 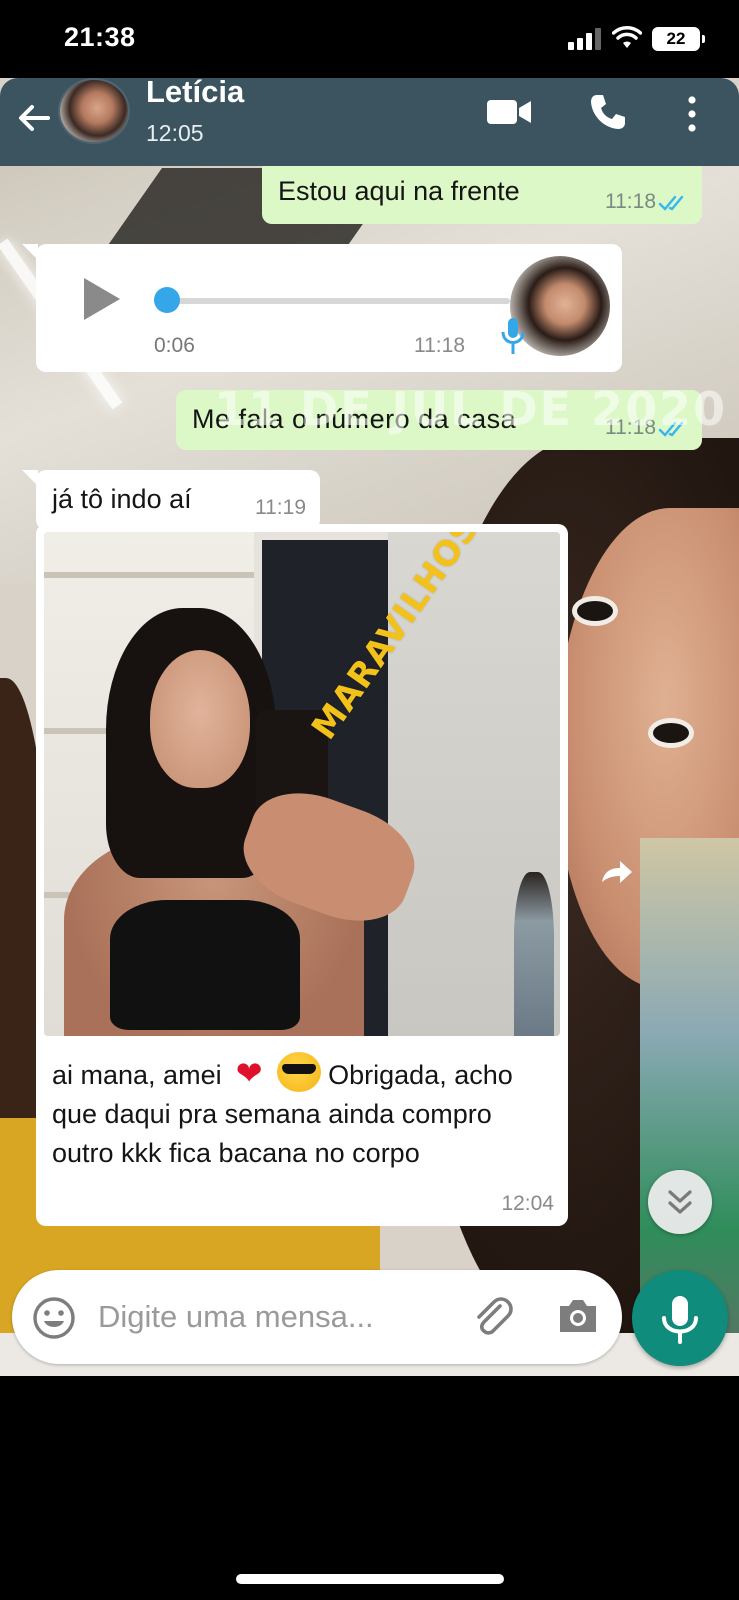 I want to click on message-composer, so click(x=317, y=1317).